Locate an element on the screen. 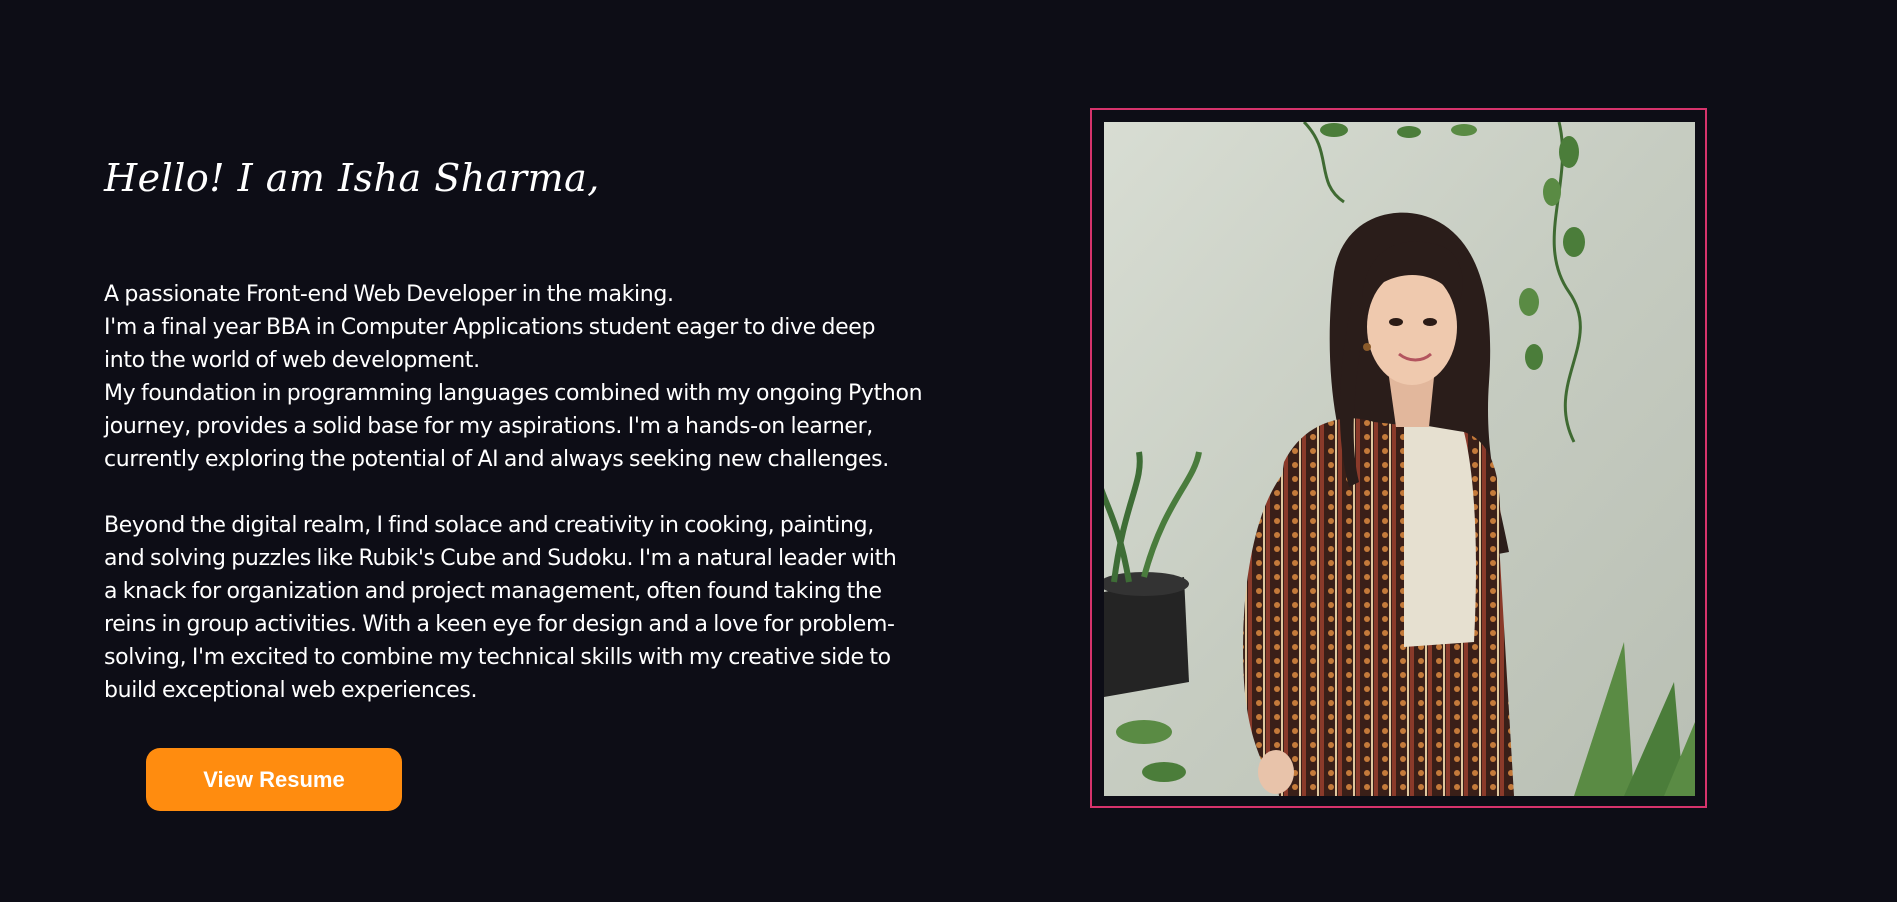 The image size is (1897, 902). view-resume-button: View Resume is located at coordinates (274, 779).